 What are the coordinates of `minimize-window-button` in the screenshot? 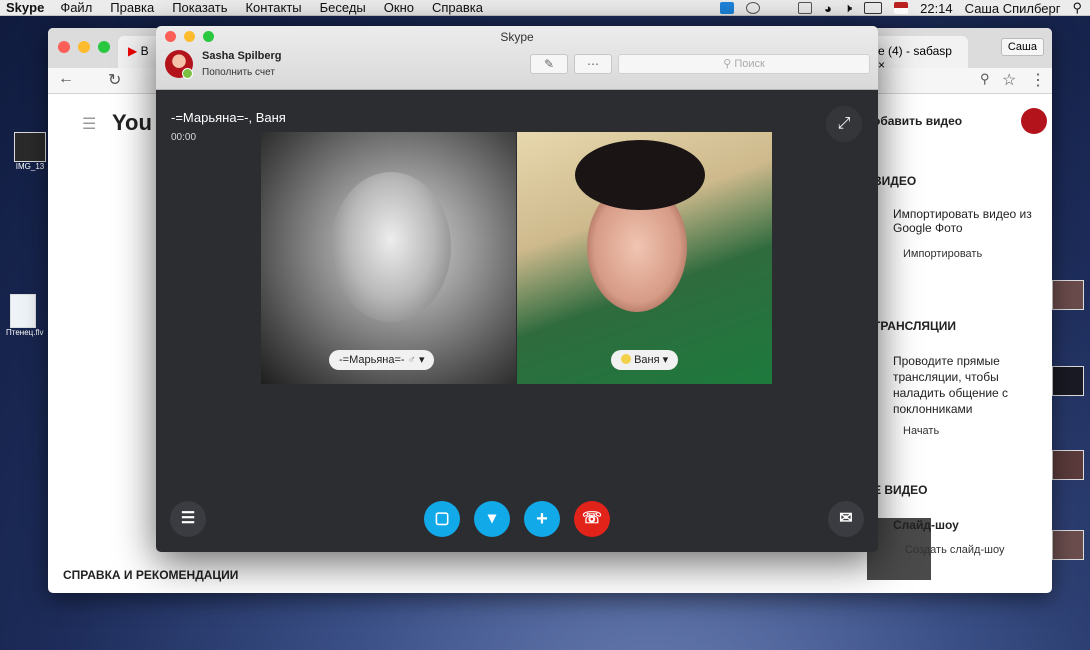 It's located at (84, 47).